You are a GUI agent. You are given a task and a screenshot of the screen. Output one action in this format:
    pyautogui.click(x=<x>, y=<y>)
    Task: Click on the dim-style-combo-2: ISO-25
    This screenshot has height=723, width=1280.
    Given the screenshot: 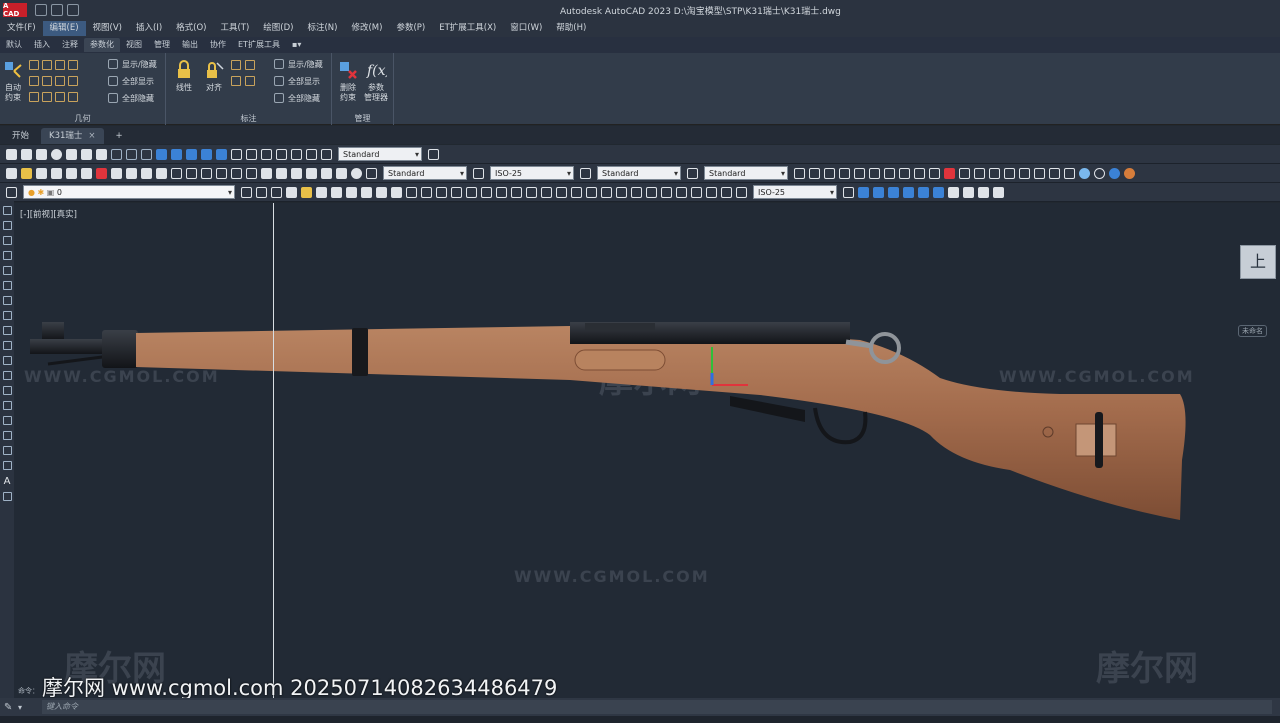 What is the action you would take?
    pyautogui.click(x=795, y=192)
    